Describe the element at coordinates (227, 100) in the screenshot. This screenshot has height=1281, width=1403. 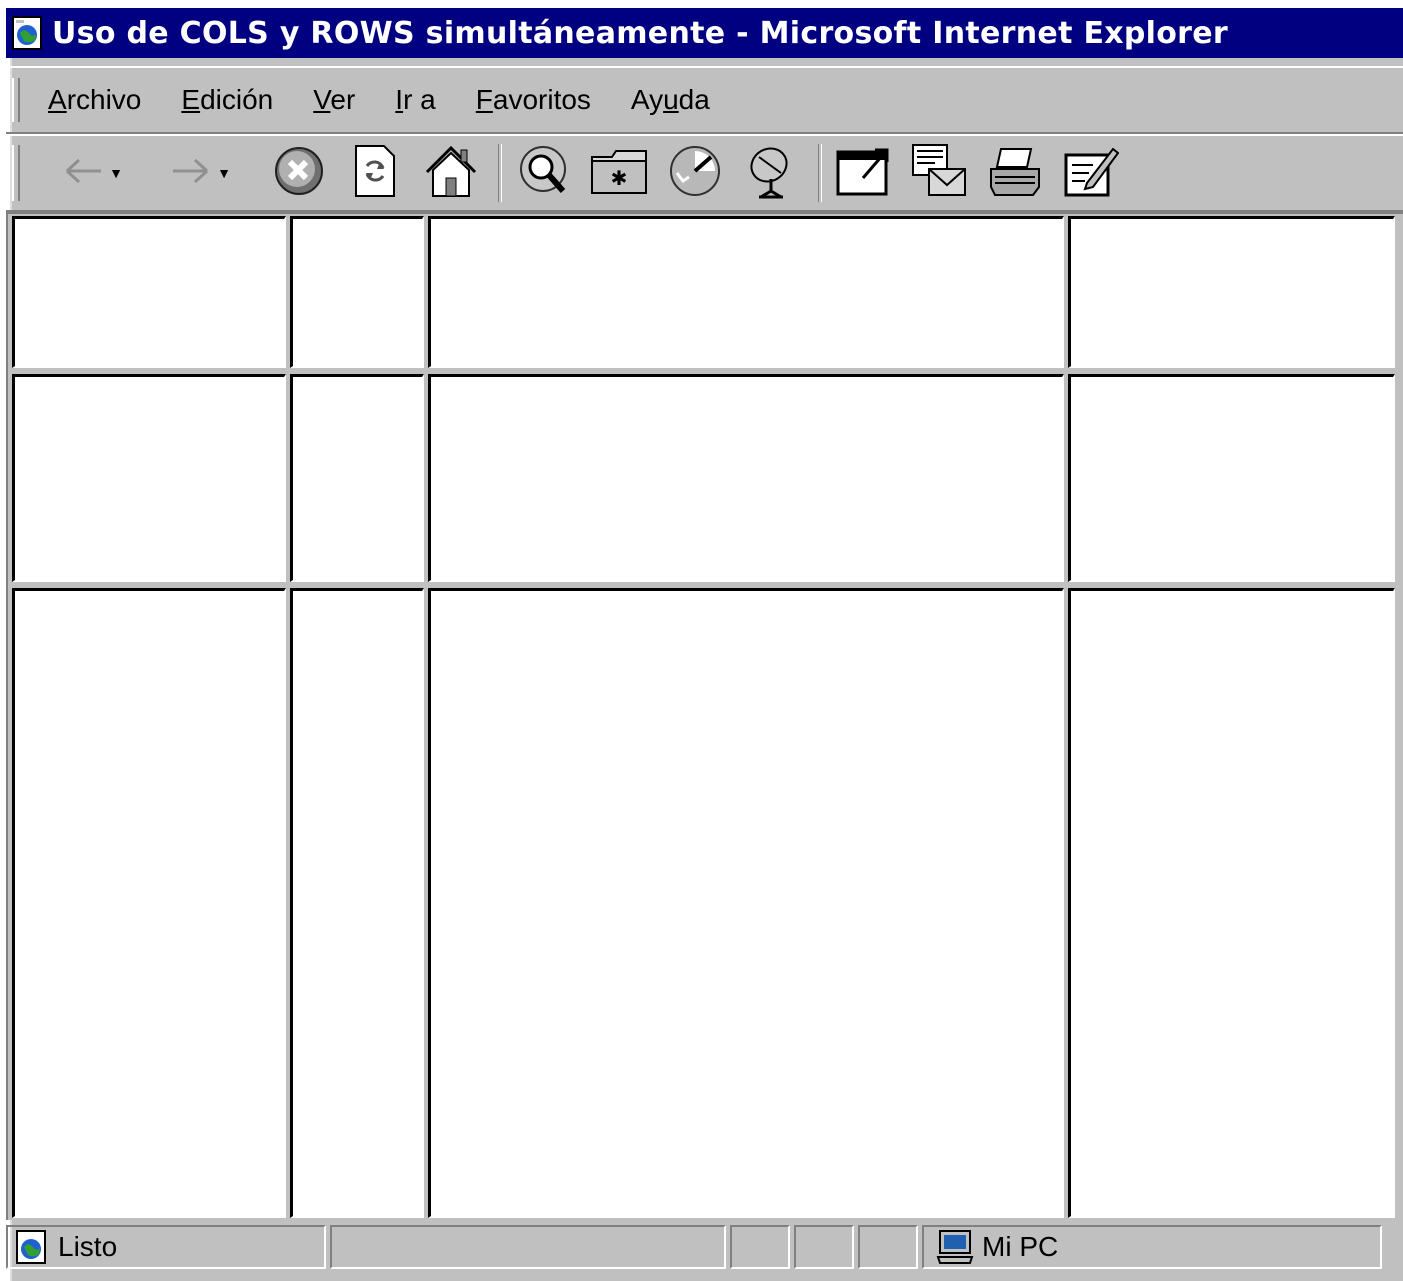
I see `menu-edicion: Edición` at that location.